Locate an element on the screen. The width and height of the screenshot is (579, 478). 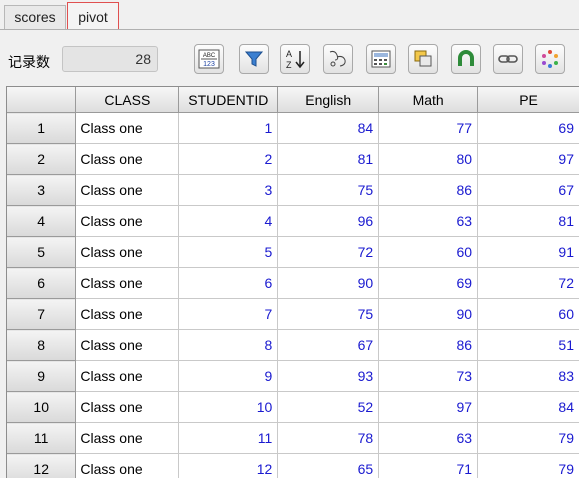
cell-math: 90 is located at coordinates (428, 314).